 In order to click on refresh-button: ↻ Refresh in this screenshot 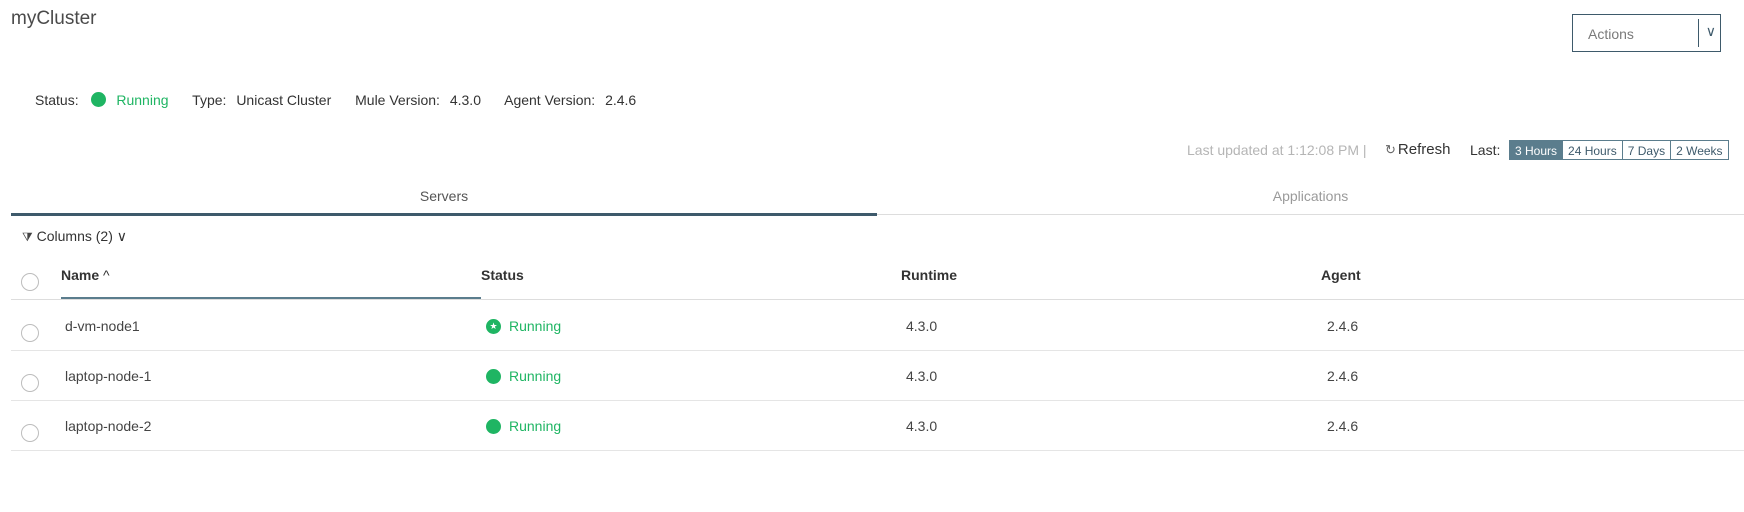, I will do `click(1417, 149)`.